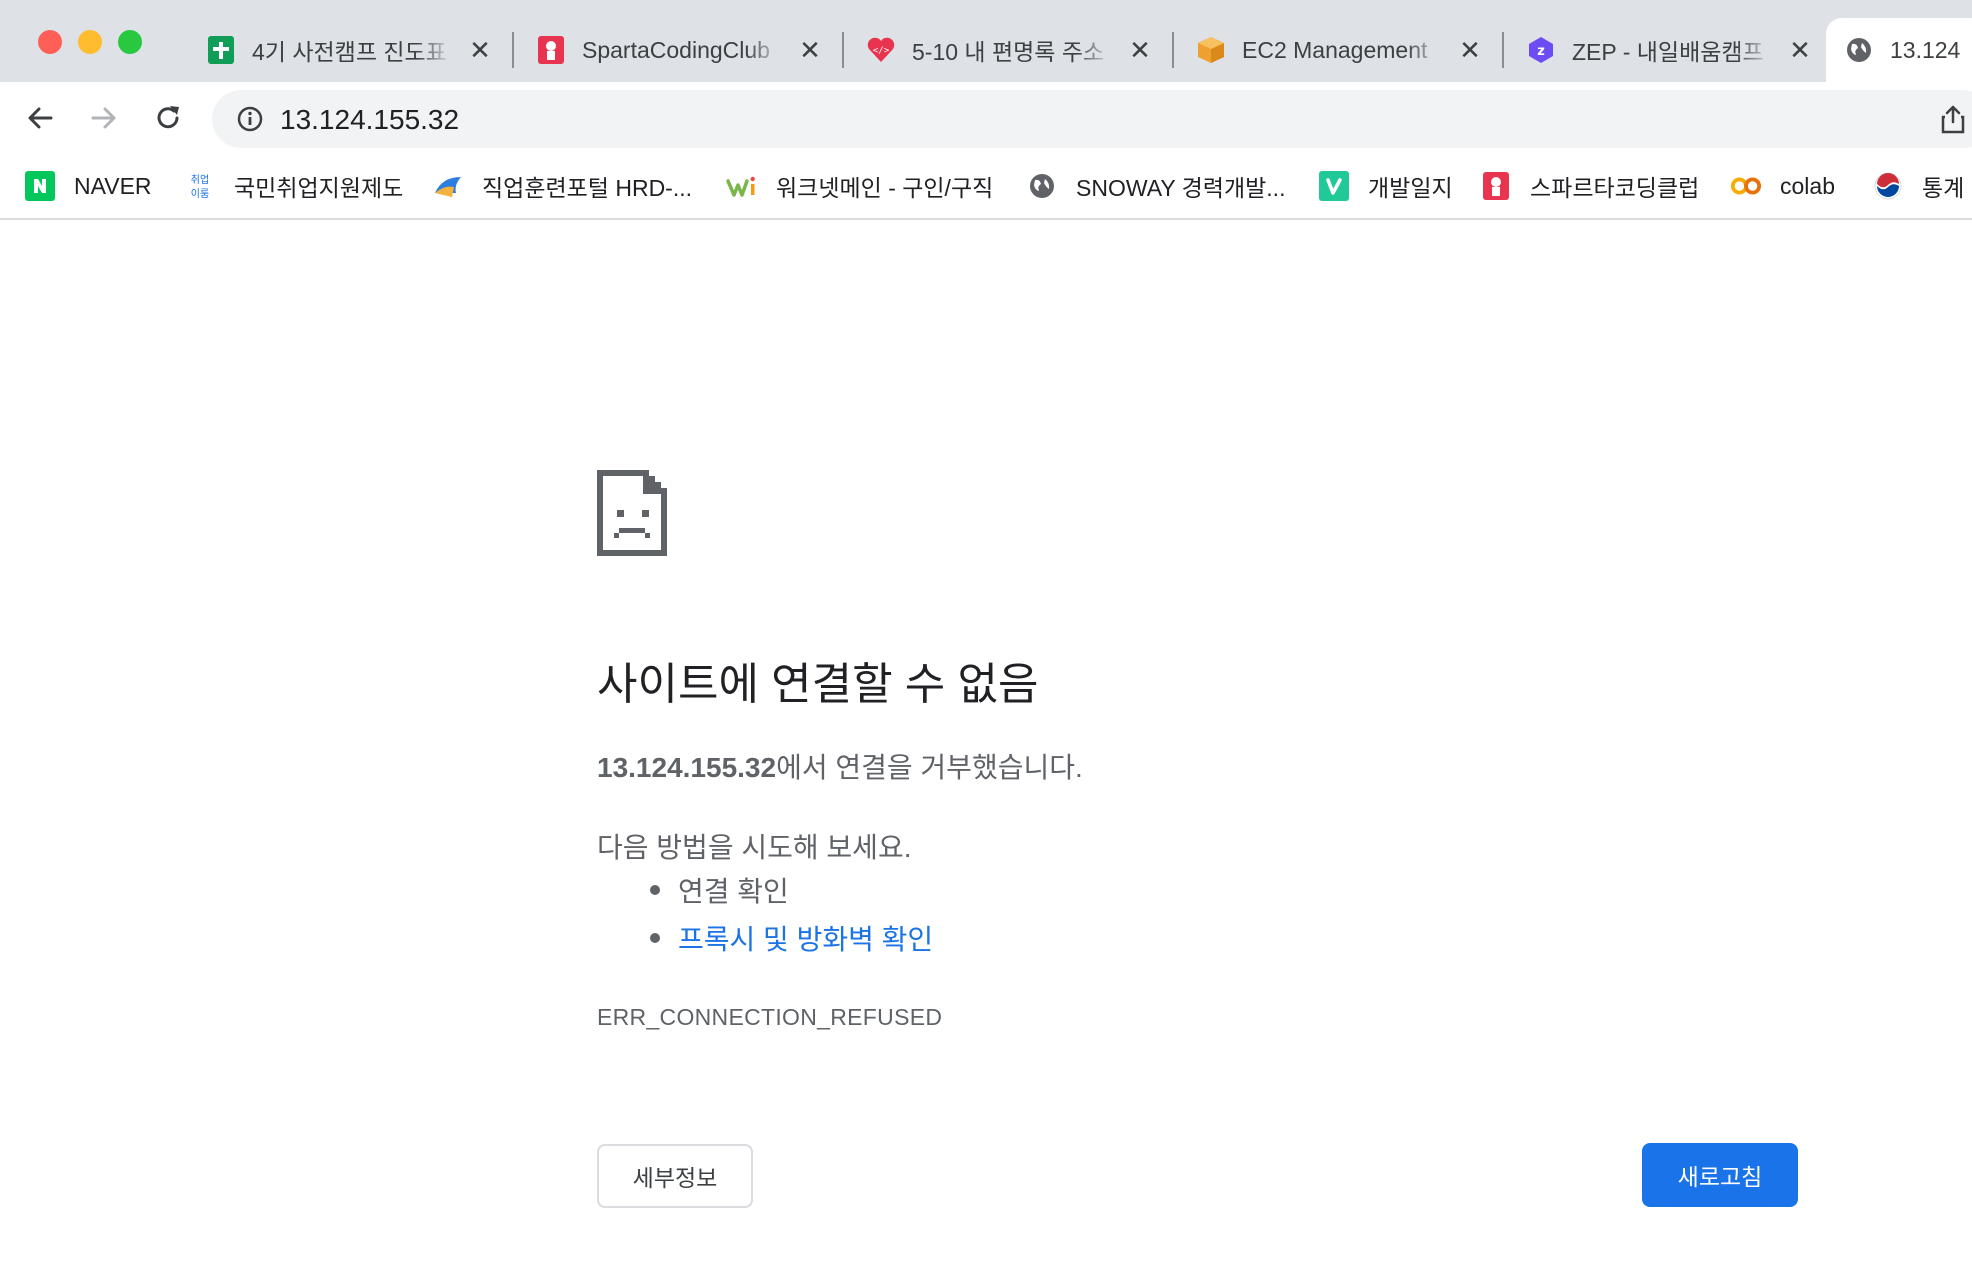  I want to click on back-arrow-icon, so click(40, 118).